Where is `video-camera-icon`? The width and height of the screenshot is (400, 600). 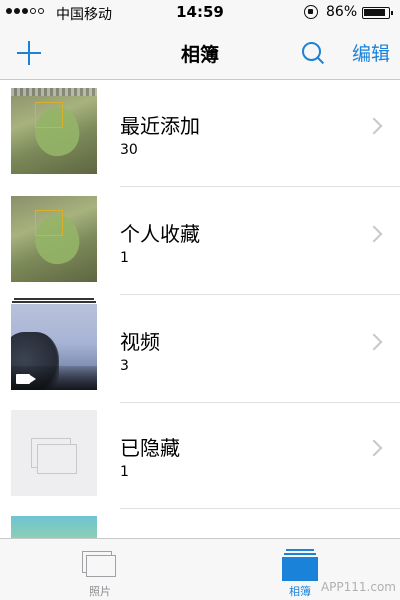 video-camera-icon is located at coordinates (23, 379).